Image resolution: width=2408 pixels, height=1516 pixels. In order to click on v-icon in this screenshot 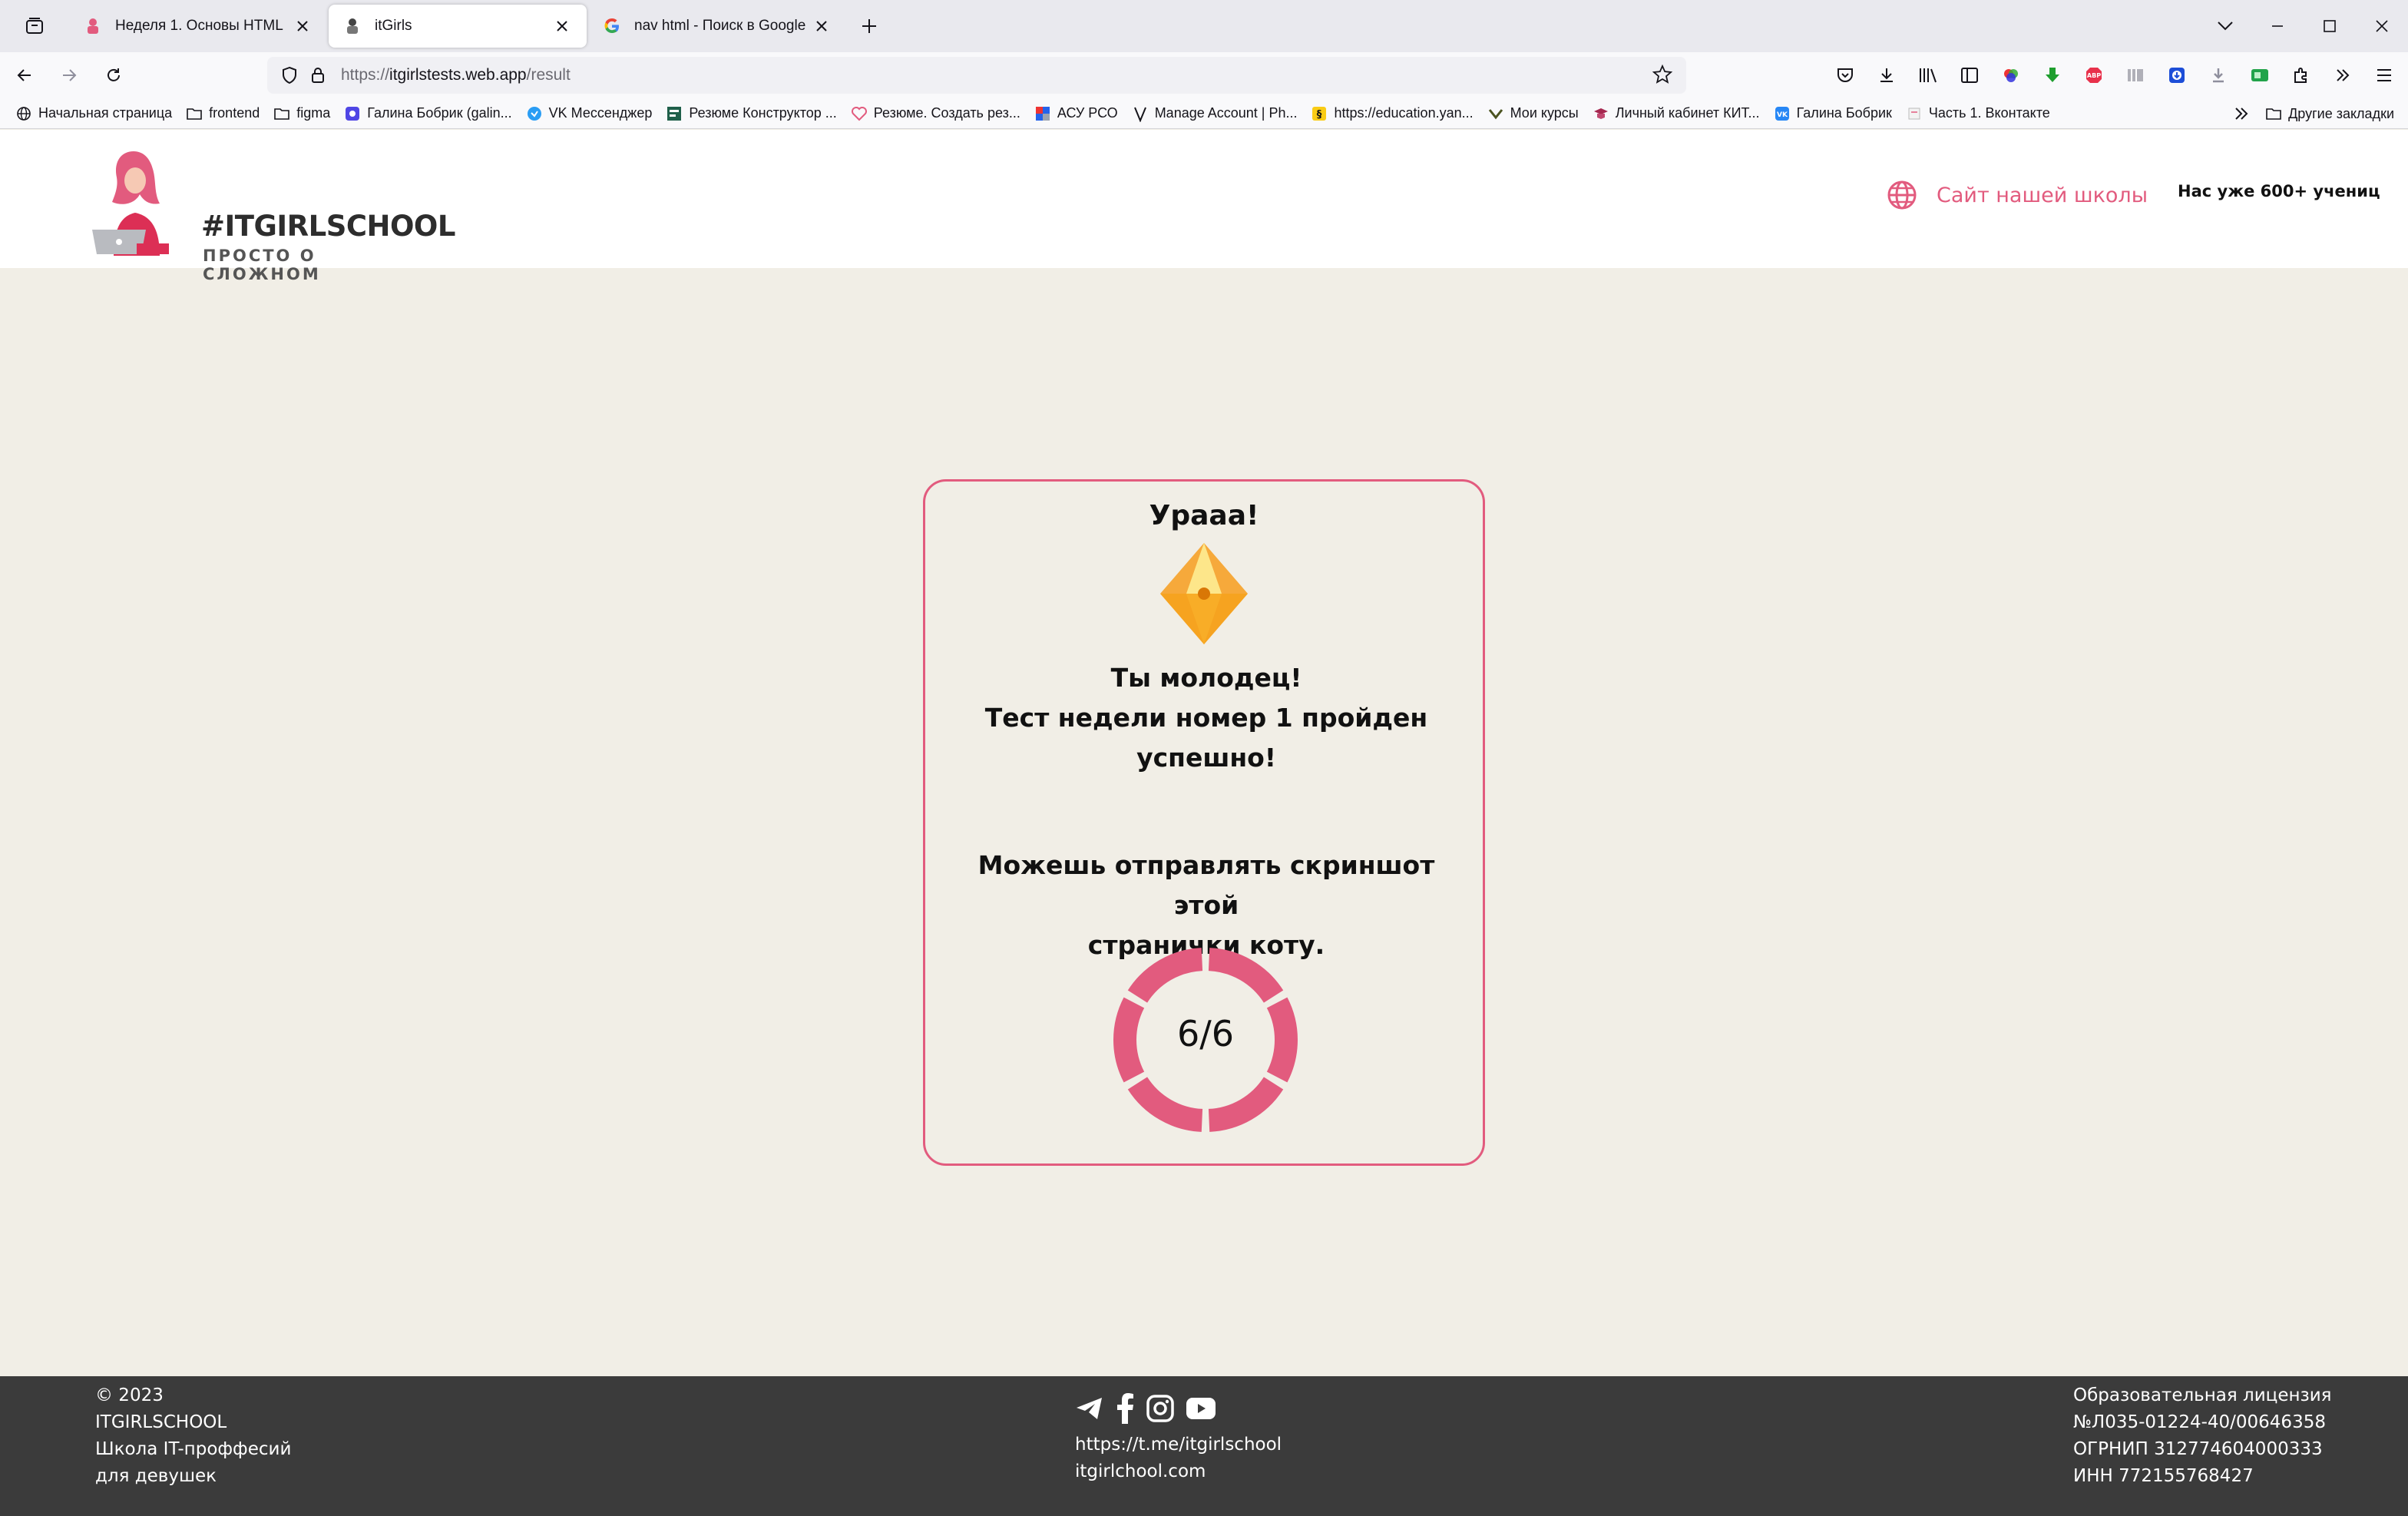, I will do `click(1139, 114)`.